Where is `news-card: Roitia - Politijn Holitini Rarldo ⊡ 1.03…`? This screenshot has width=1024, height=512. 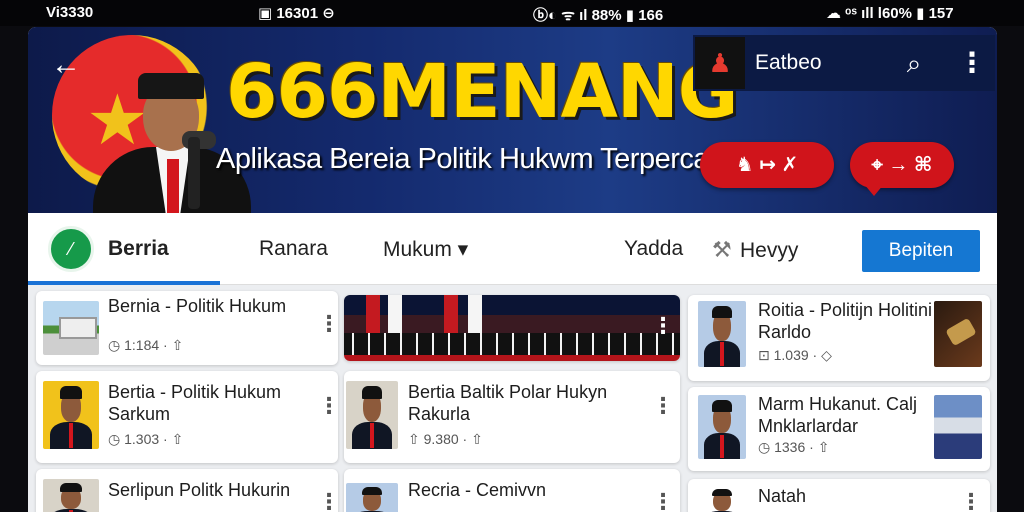 news-card: Roitia - Politijn Holitini Rarldo ⊡ 1.03… is located at coordinates (839, 338).